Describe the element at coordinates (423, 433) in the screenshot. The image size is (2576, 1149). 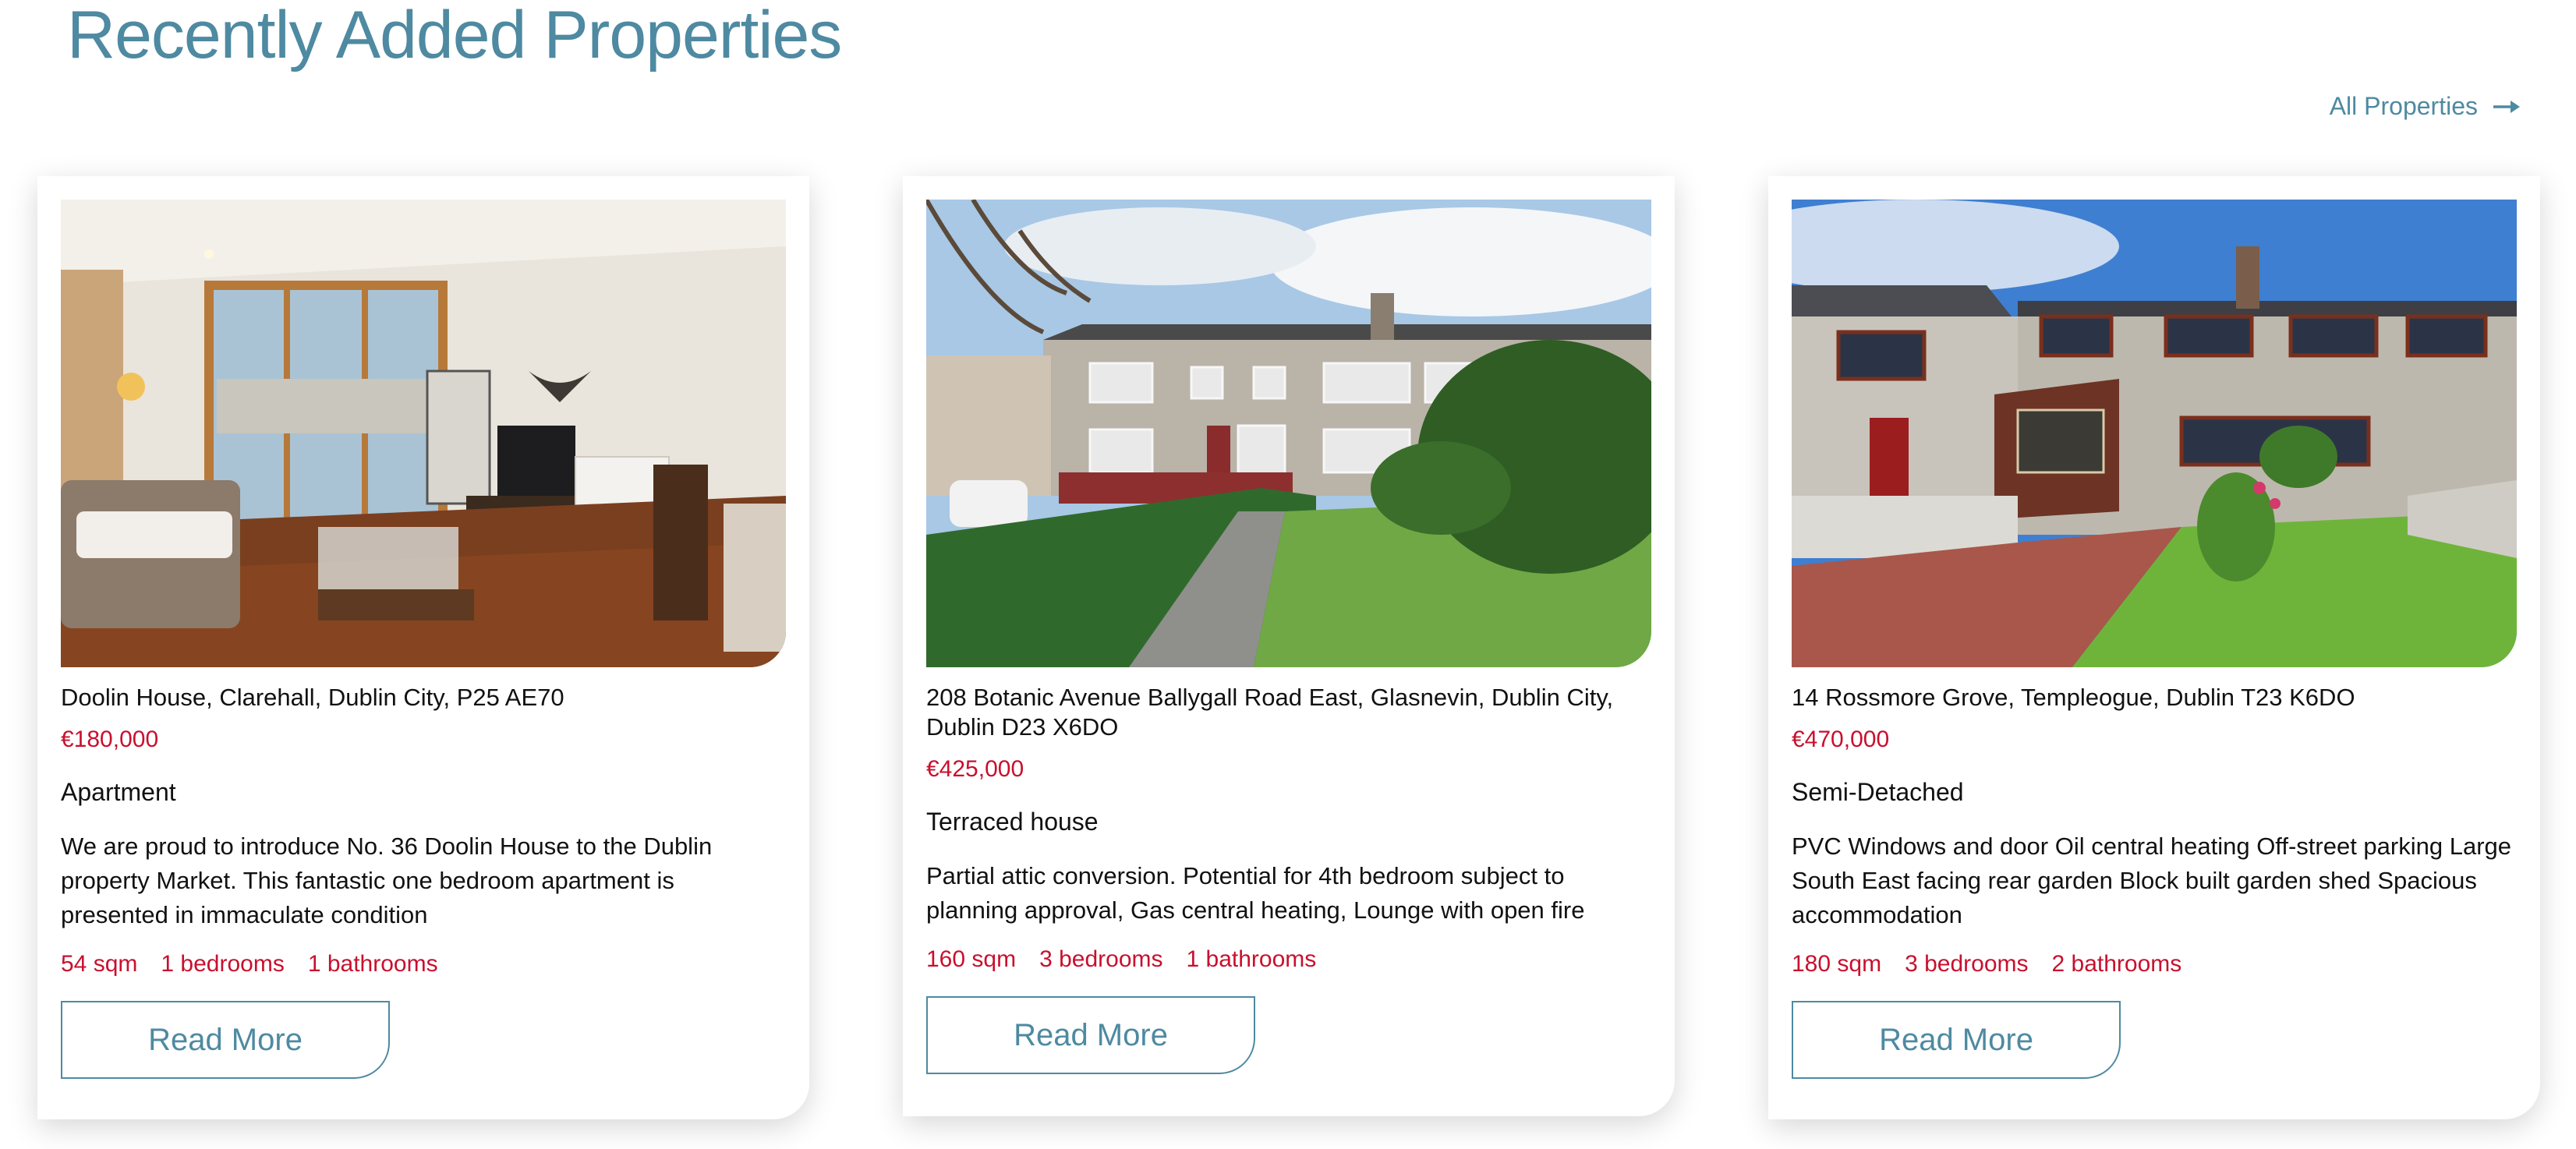
I see `property-photo-living-room` at that location.